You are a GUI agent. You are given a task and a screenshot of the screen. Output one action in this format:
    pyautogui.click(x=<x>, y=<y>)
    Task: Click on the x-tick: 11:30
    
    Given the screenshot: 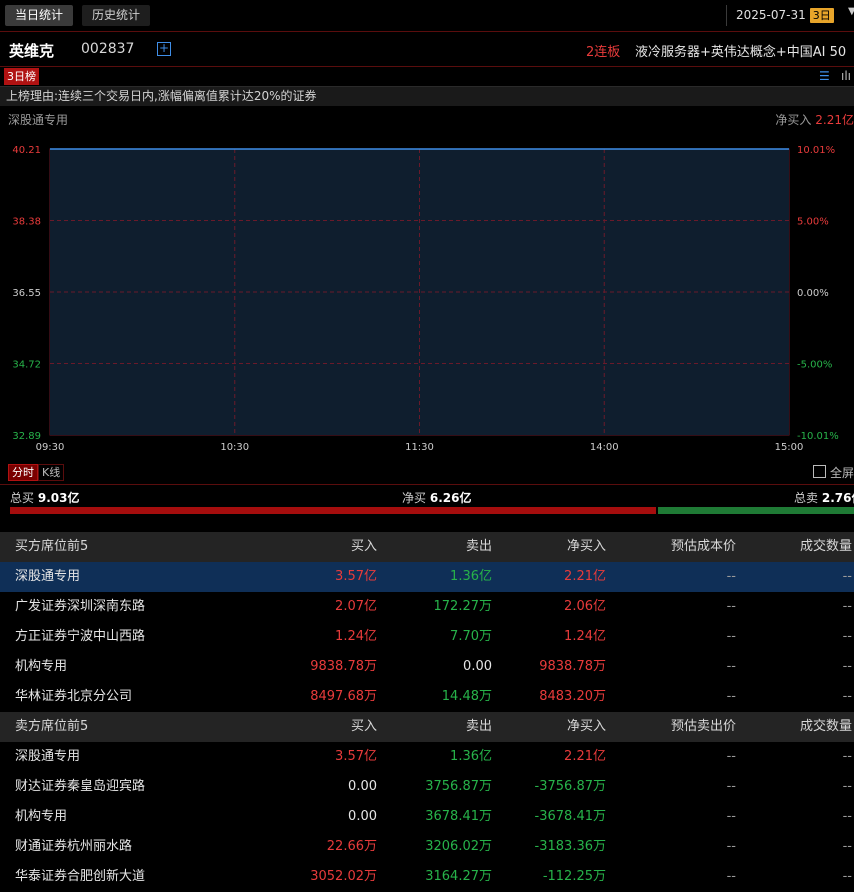 What is the action you would take?
    pyautogui.click(x=419, y=447)
    